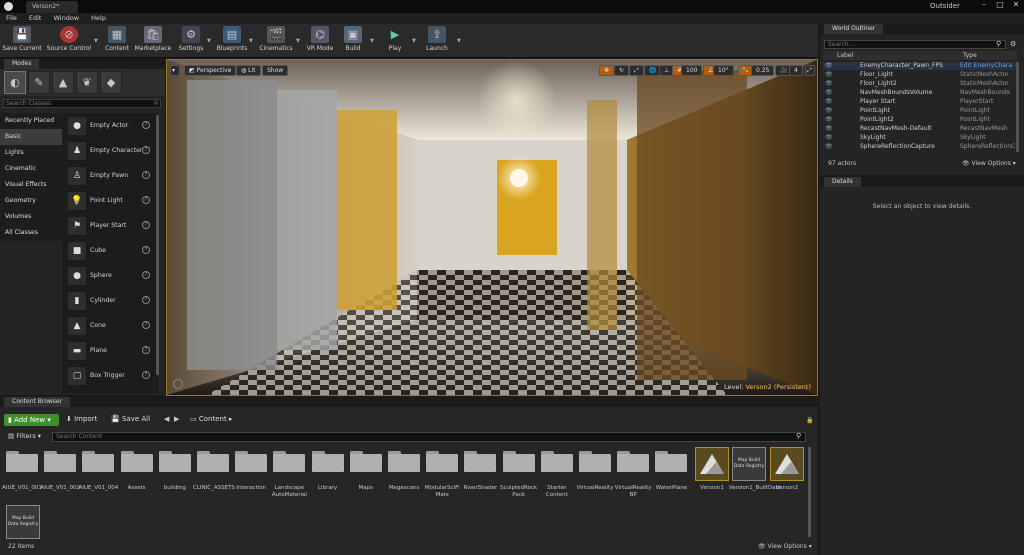 Image resolution: width=1024 pixels, height=555 pixels. What do you see at coordinates (98, 18) in the screenshot?
I see `menu-help: Help` at bounding box center [98, 18].